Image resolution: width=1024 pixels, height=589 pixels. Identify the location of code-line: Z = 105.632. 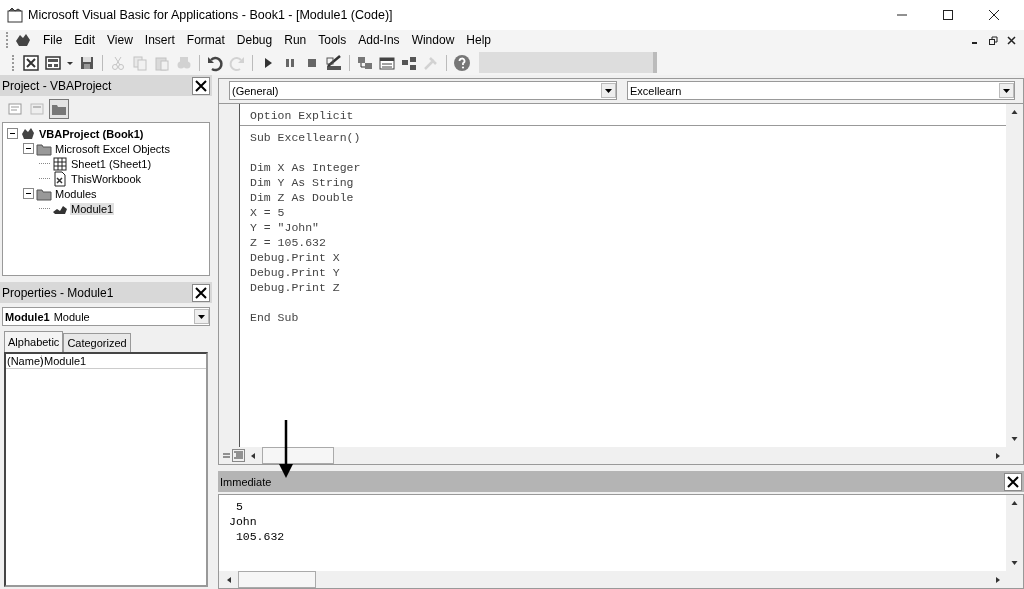
(288, 242).